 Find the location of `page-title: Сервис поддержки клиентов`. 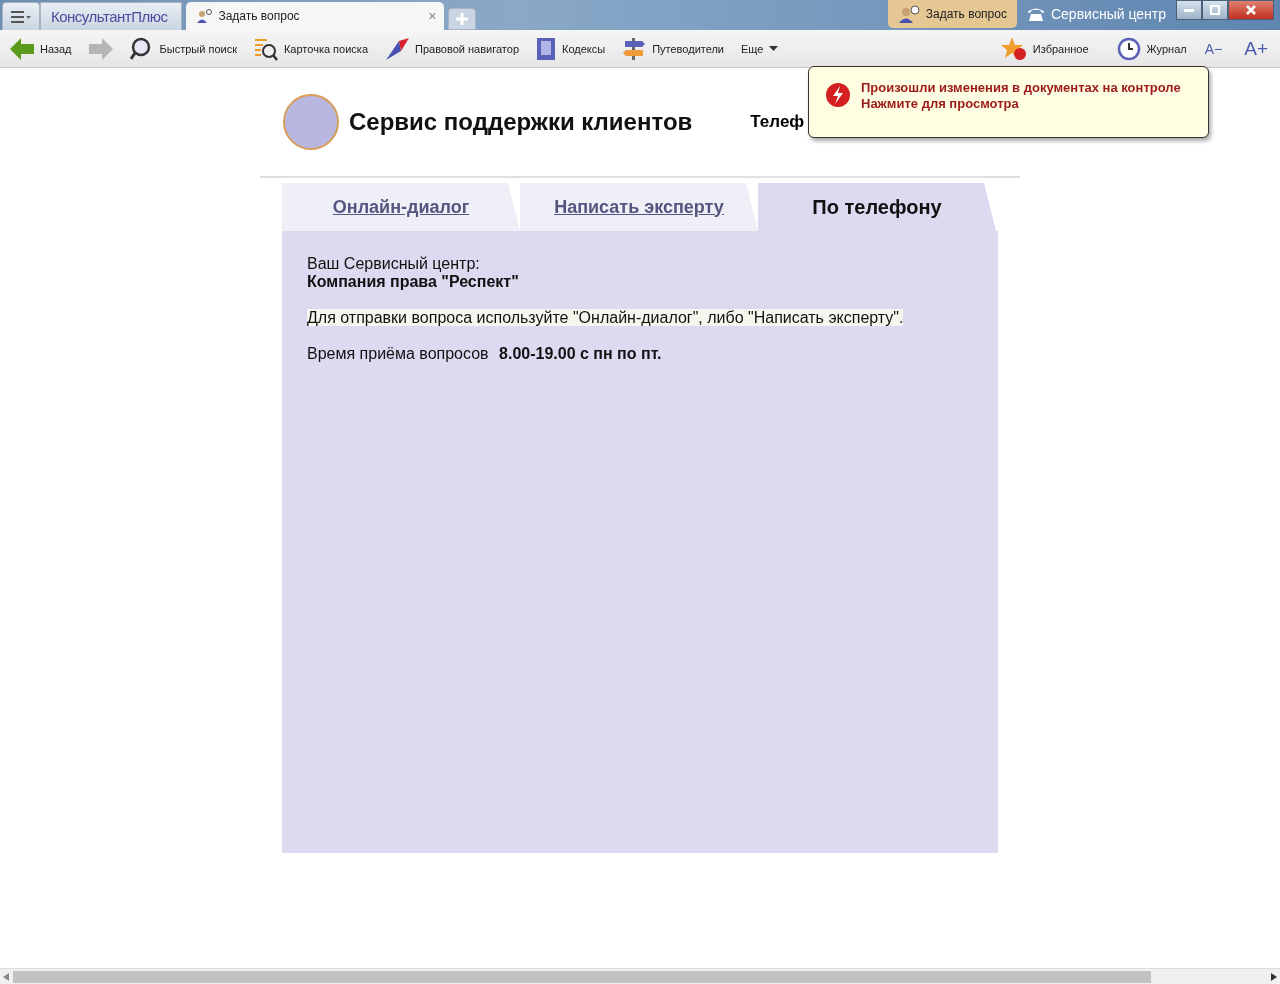

page-title: Сервис поддержки клиентов is located at coordinates (521, 122).